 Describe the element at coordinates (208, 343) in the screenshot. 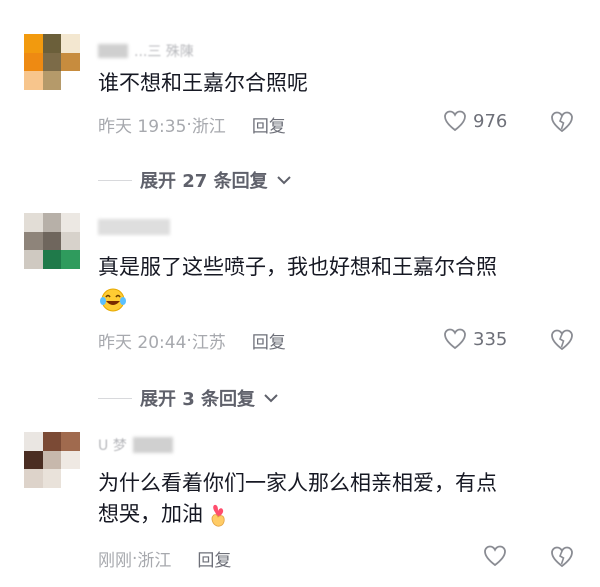

I see `comment-location: 江苏` at that location.